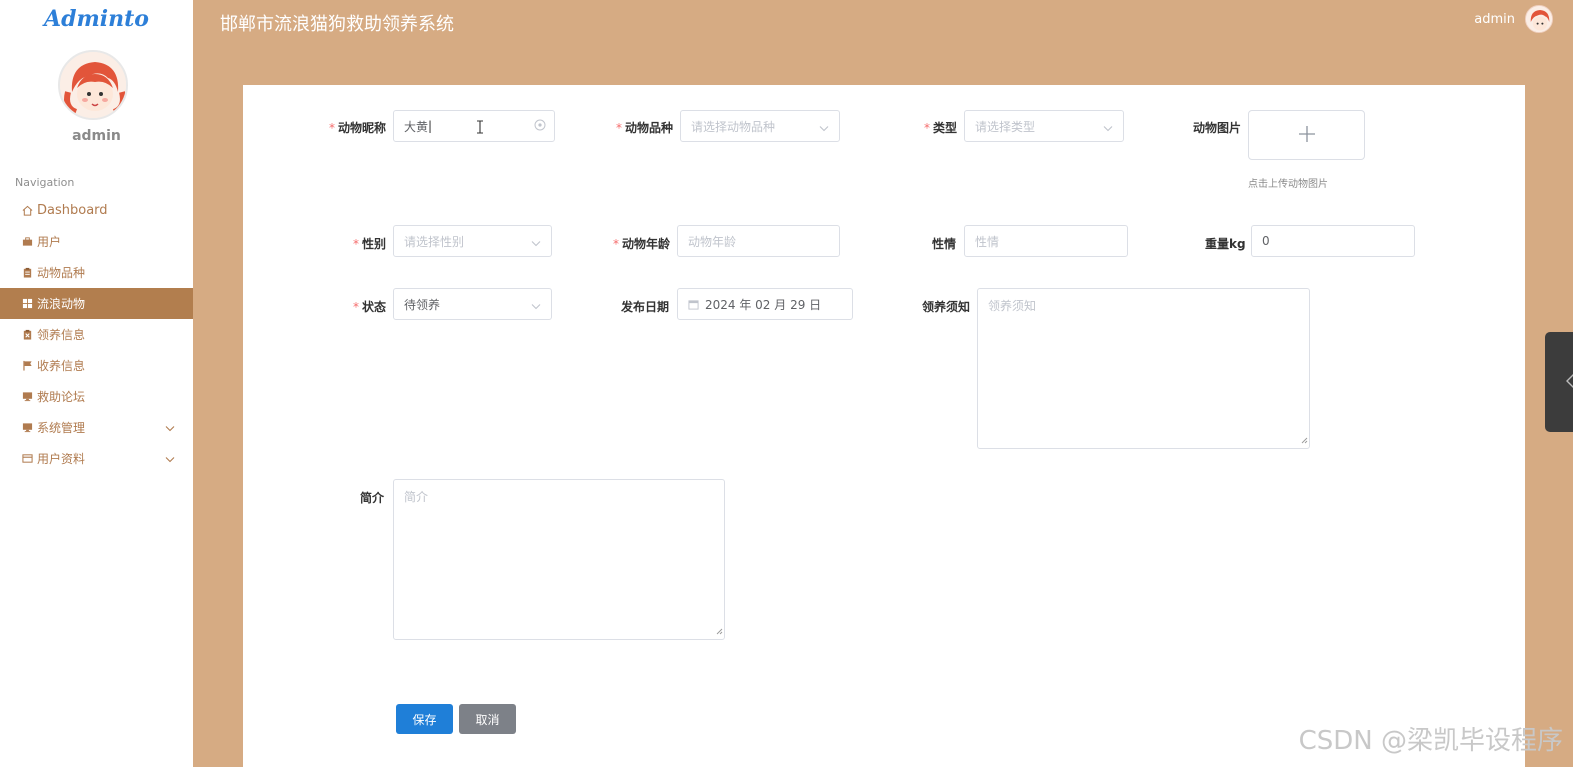  I want to click on clear-icon, so click(540, 126).